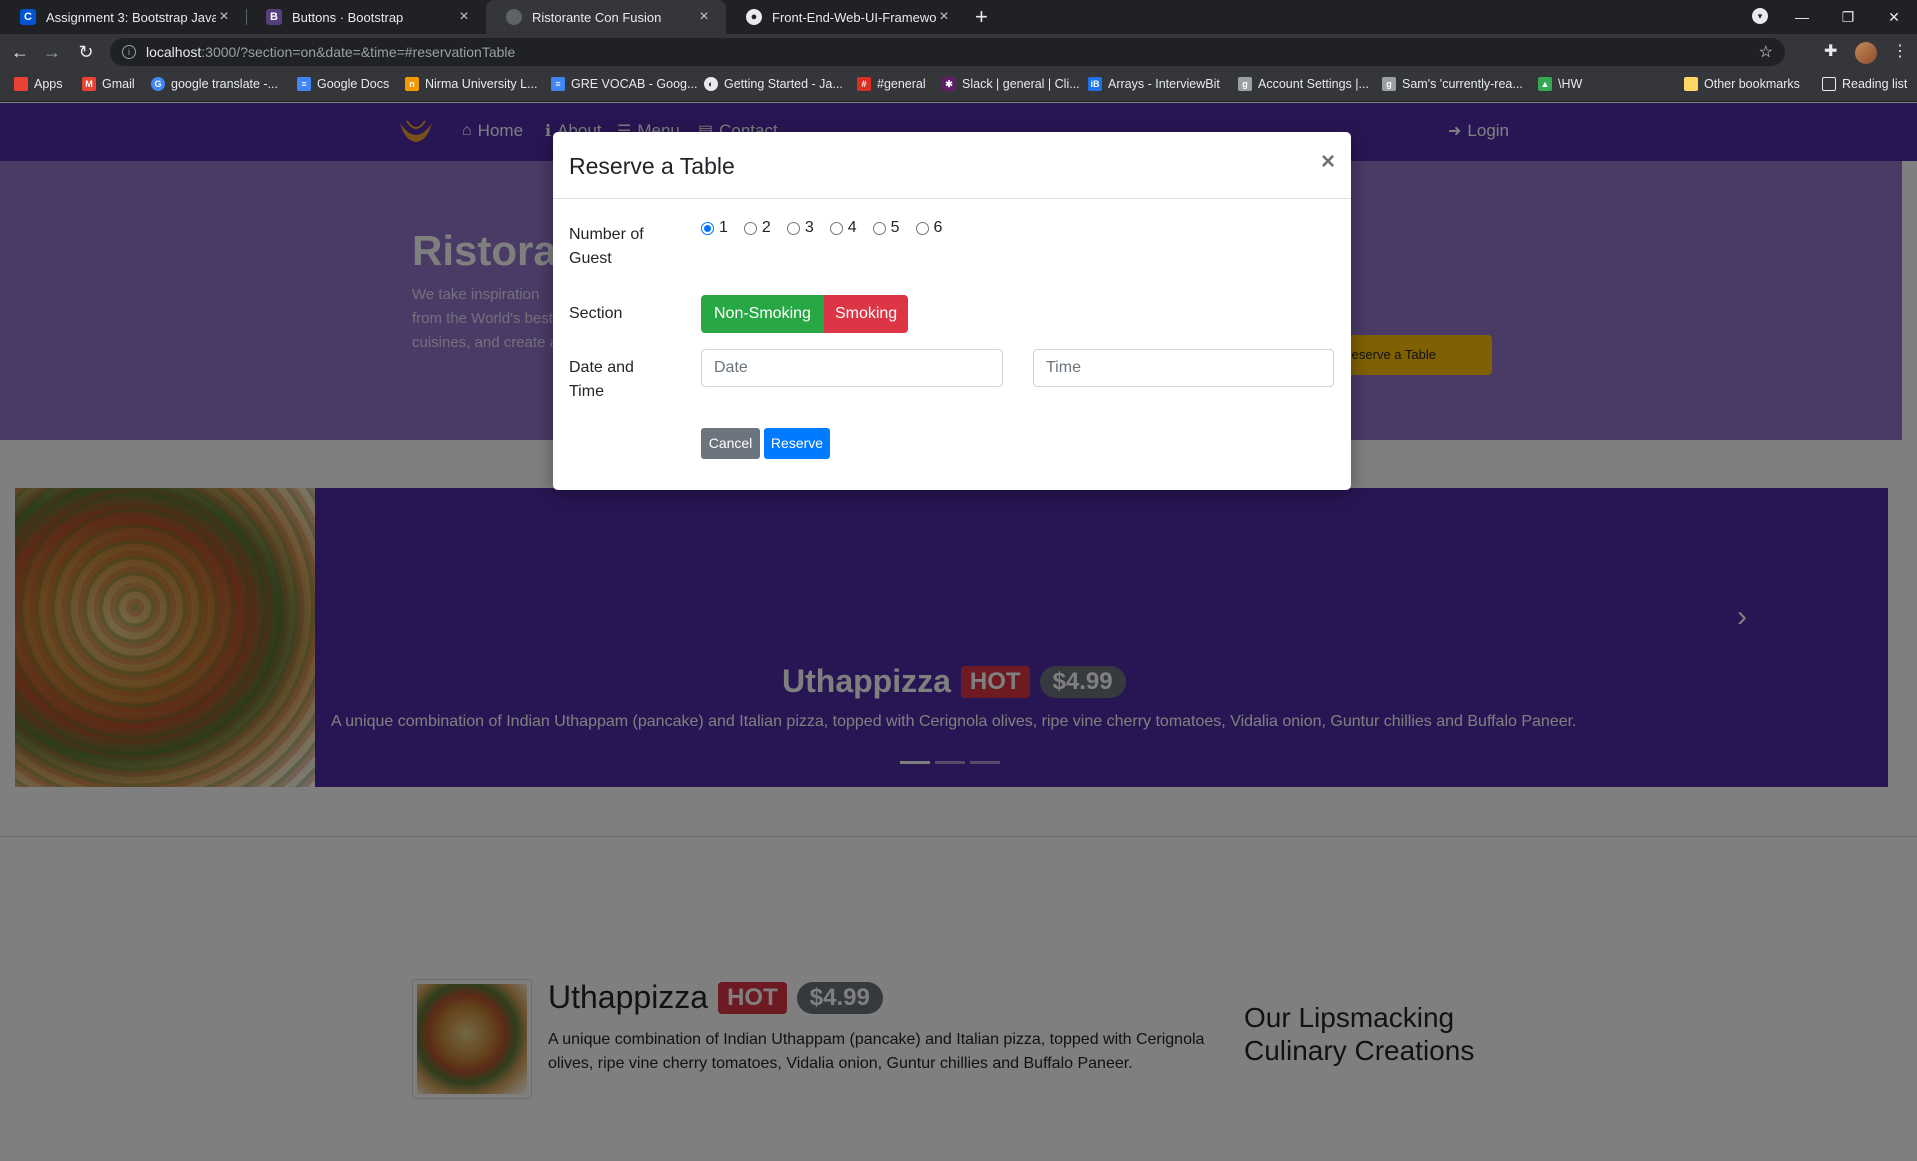 This screenshot has width=1917, height=1161. I want to click on bookmark-label: Gmail, so click(118, 84).